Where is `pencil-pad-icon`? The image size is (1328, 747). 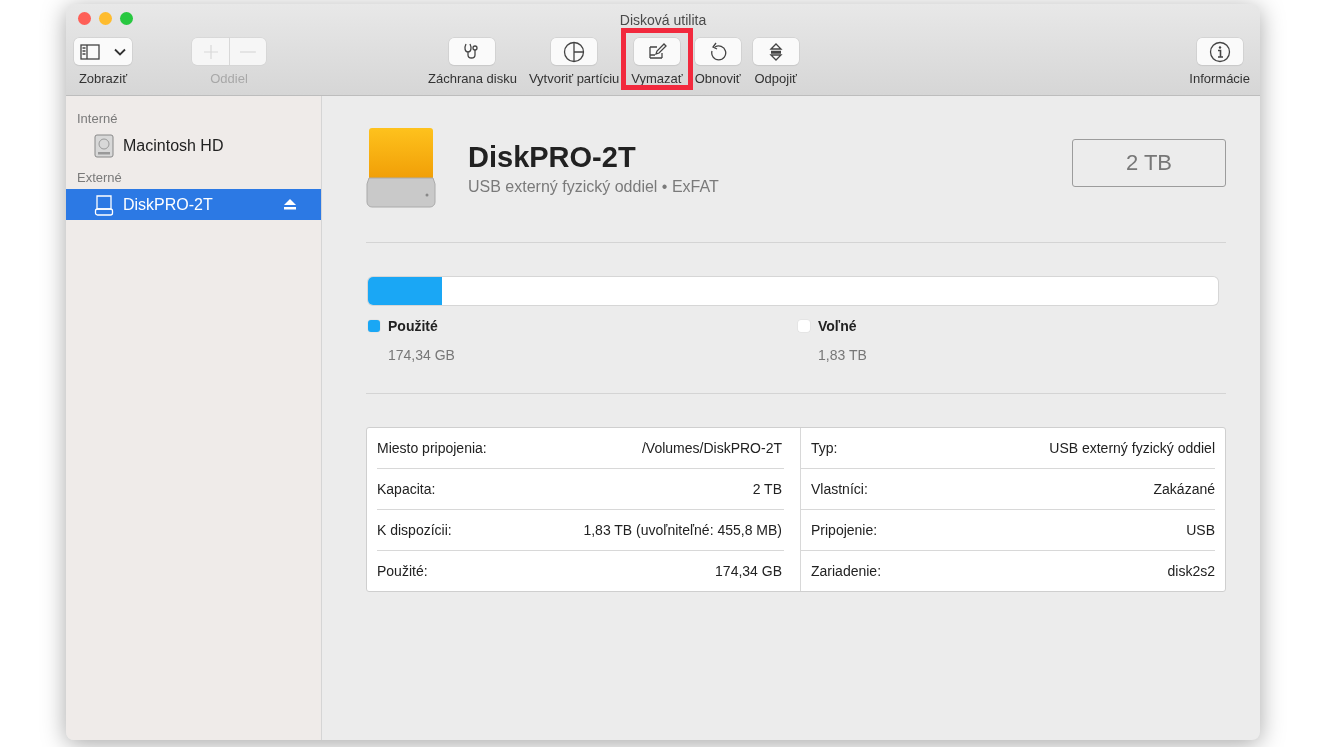 pencil-pad-icon is located at coordinates (656, 51).